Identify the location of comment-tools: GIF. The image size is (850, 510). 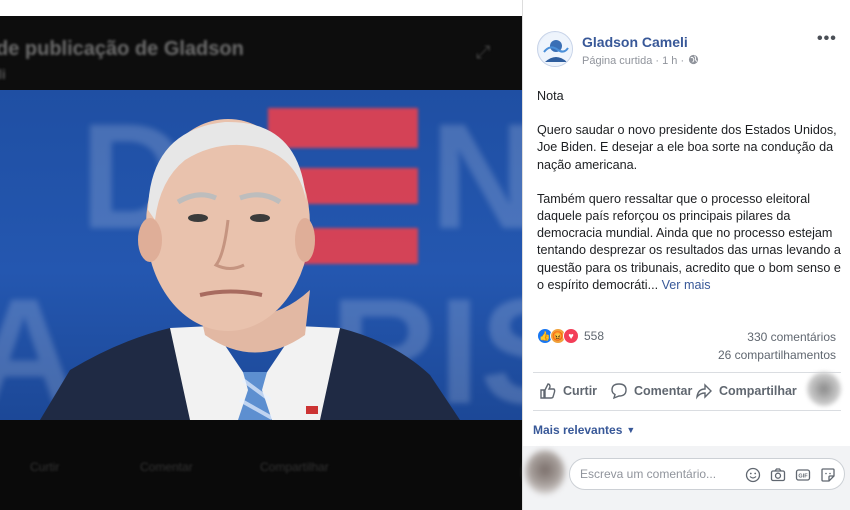
(790, 474).